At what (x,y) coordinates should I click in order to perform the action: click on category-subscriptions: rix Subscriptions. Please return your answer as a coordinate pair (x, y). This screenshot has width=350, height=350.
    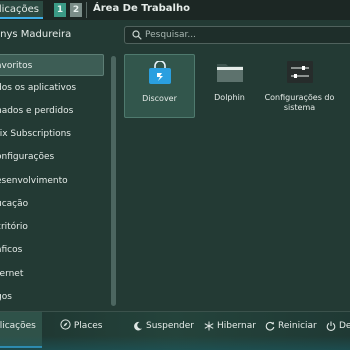
    Looking at the image, I should click on (52, 134).